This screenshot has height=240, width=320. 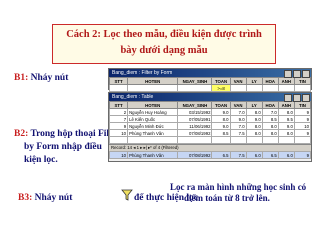 What do you see at coordinates (53, 198) in the screenshot?
I see `step-3-text: Nháy nút` at bounding box center [53, 198].